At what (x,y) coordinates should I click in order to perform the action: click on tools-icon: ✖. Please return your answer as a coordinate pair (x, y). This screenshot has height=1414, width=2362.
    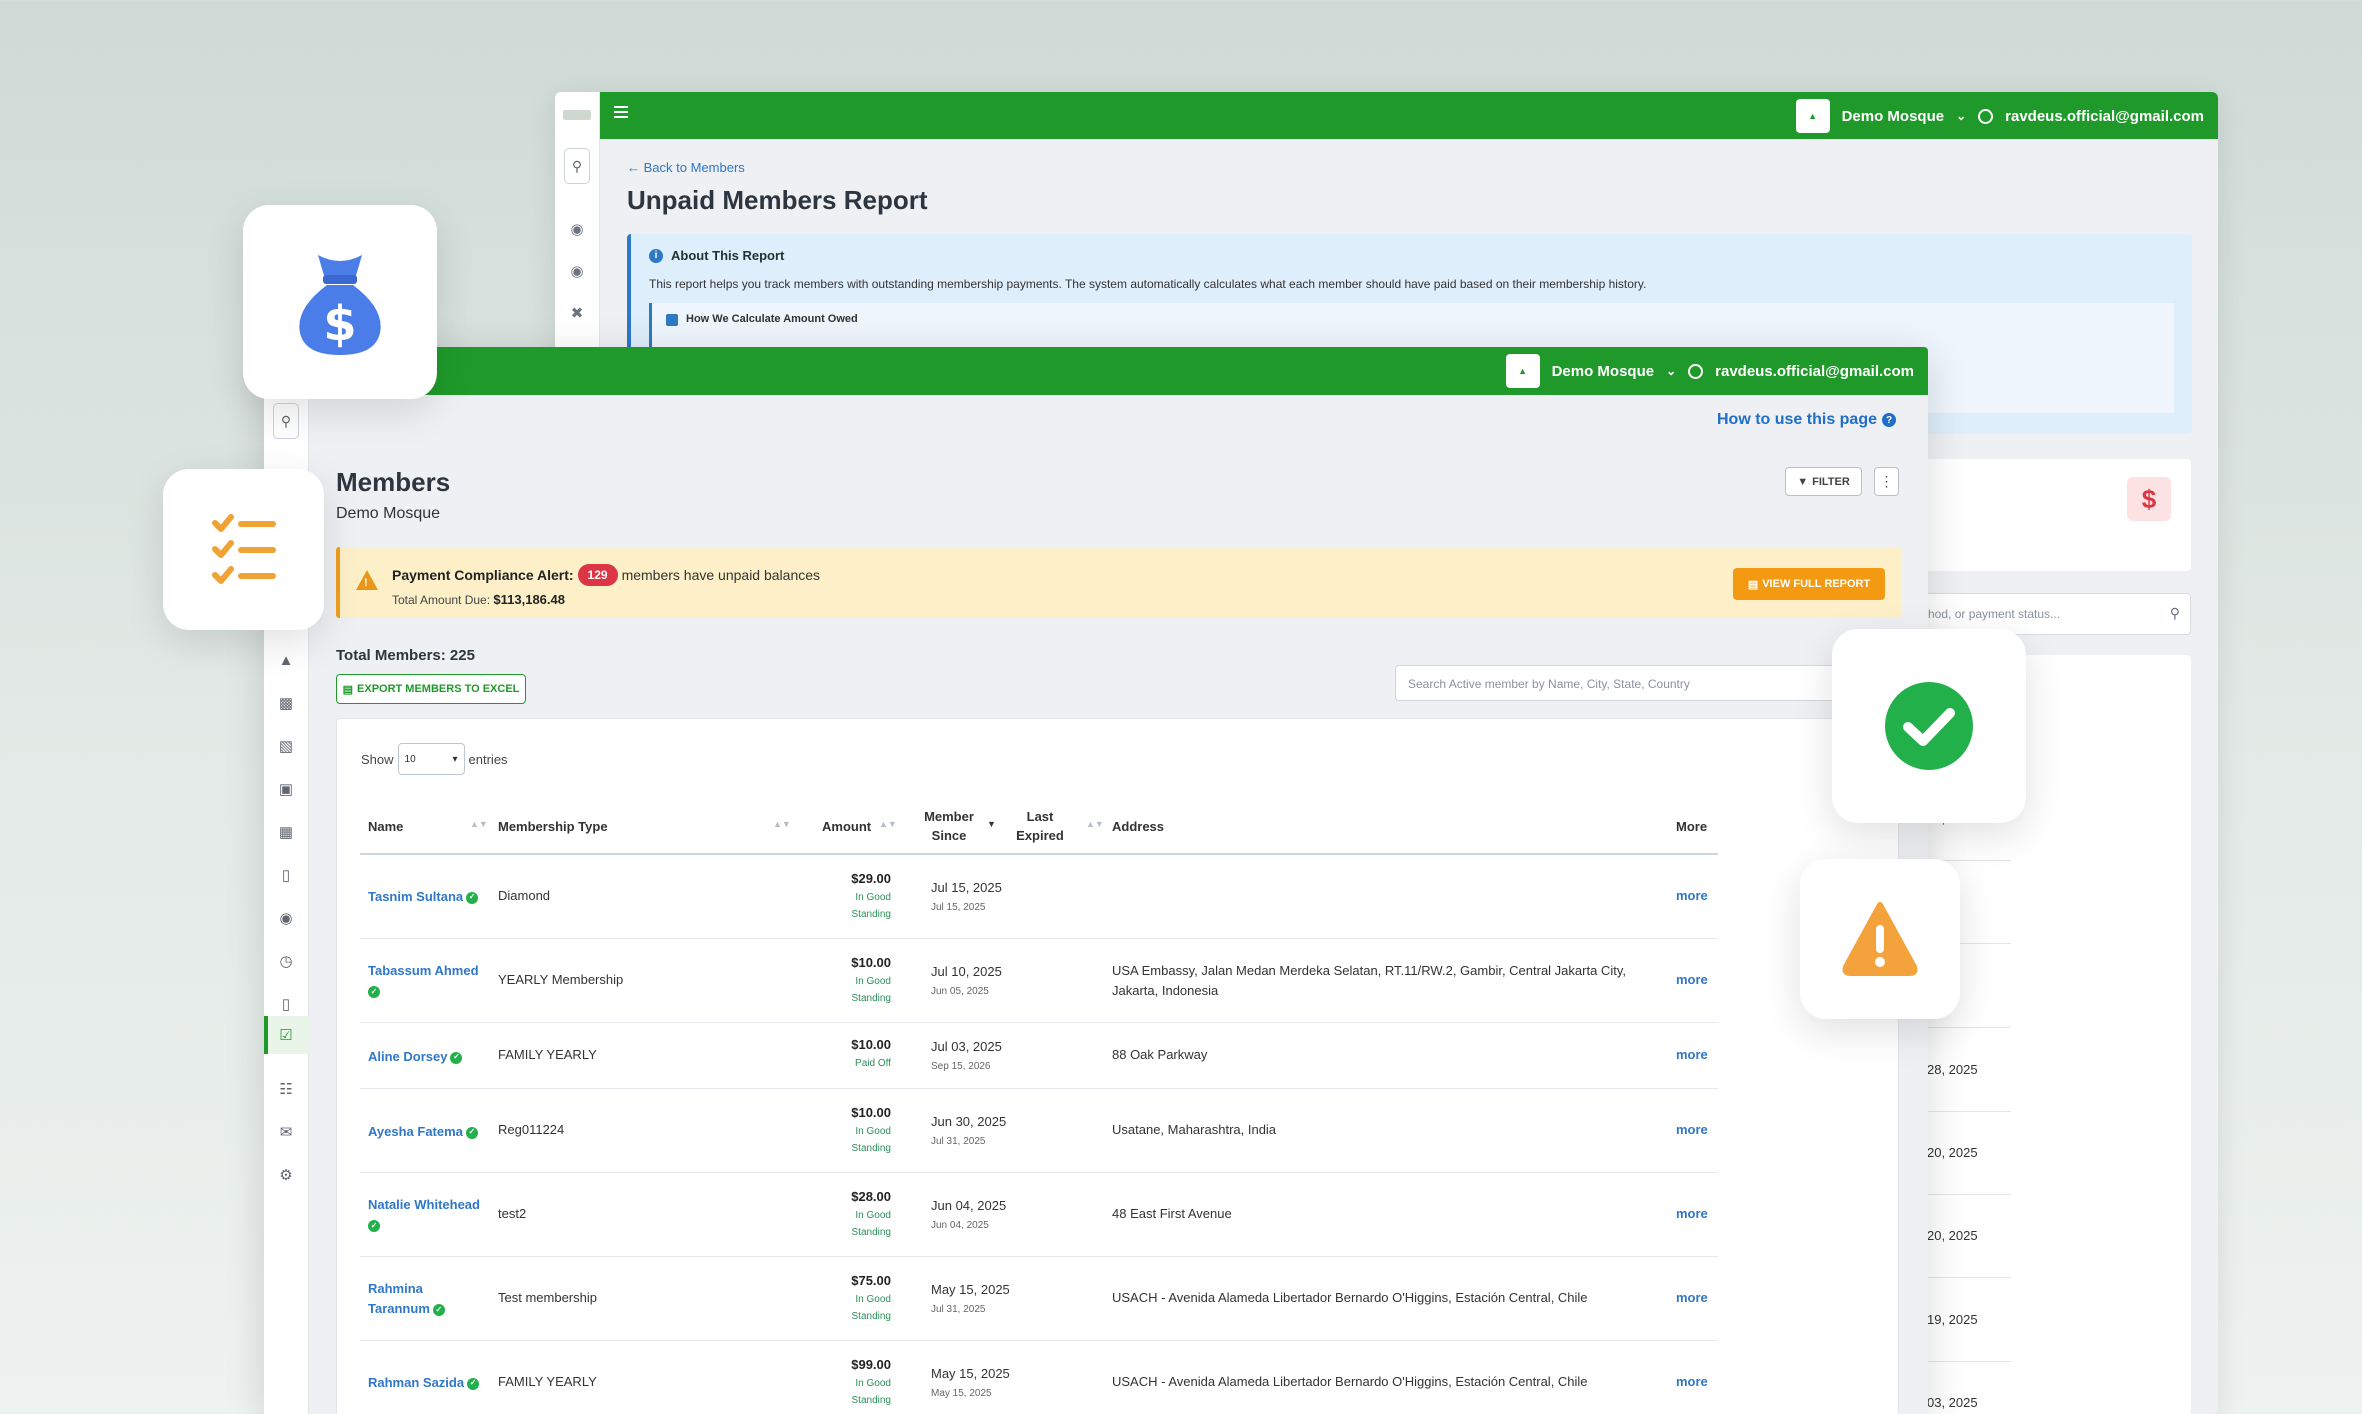
    Looking at the image, I should click on (577, 313).